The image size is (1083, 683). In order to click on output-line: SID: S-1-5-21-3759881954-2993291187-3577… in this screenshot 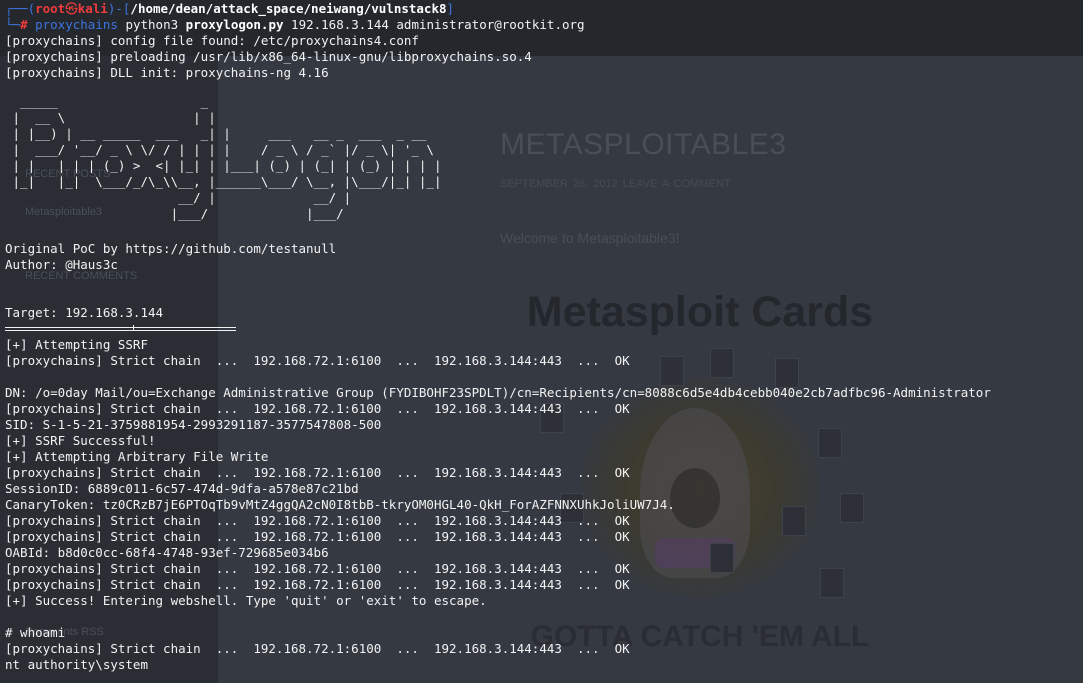, I will do `click(193, 424)`.